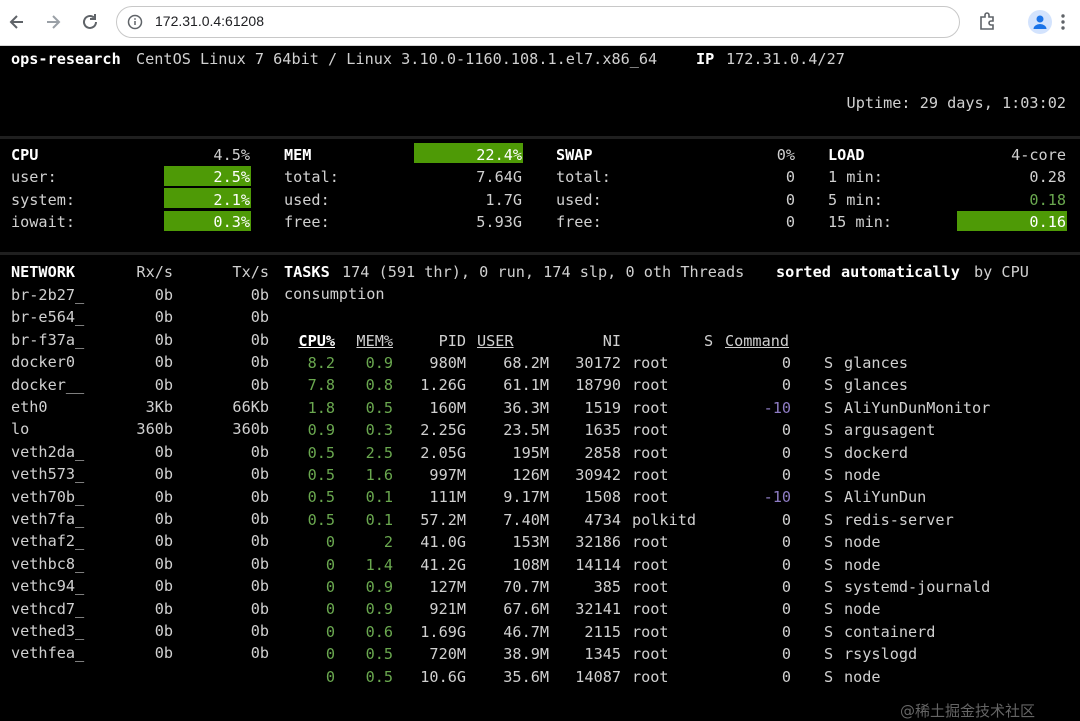  I want to click on network-tx-value: 66Kb, so click(250, 407).